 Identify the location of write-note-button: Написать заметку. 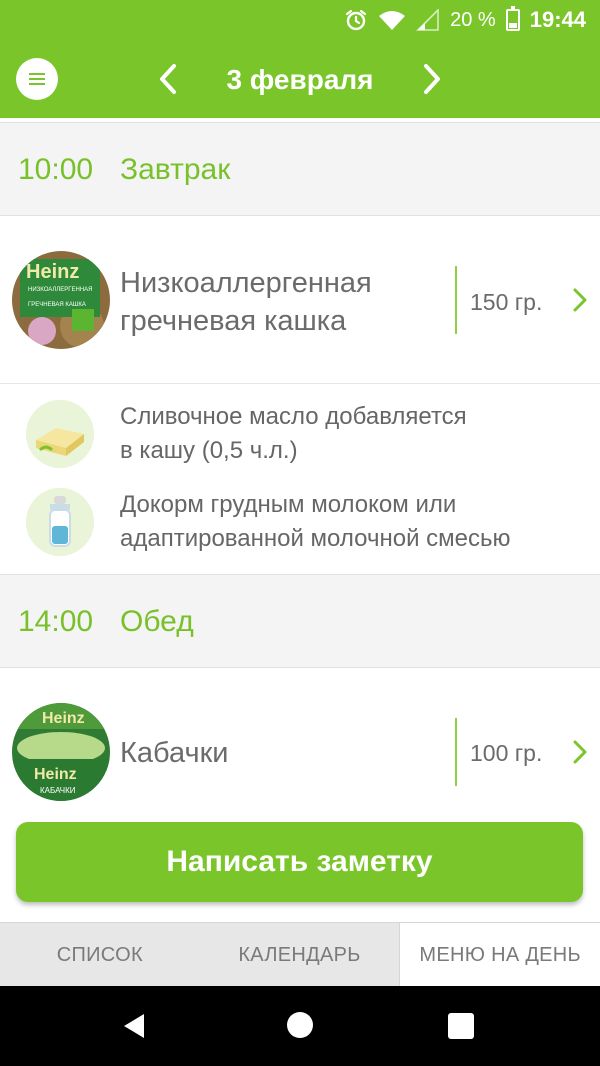
(299, 862).